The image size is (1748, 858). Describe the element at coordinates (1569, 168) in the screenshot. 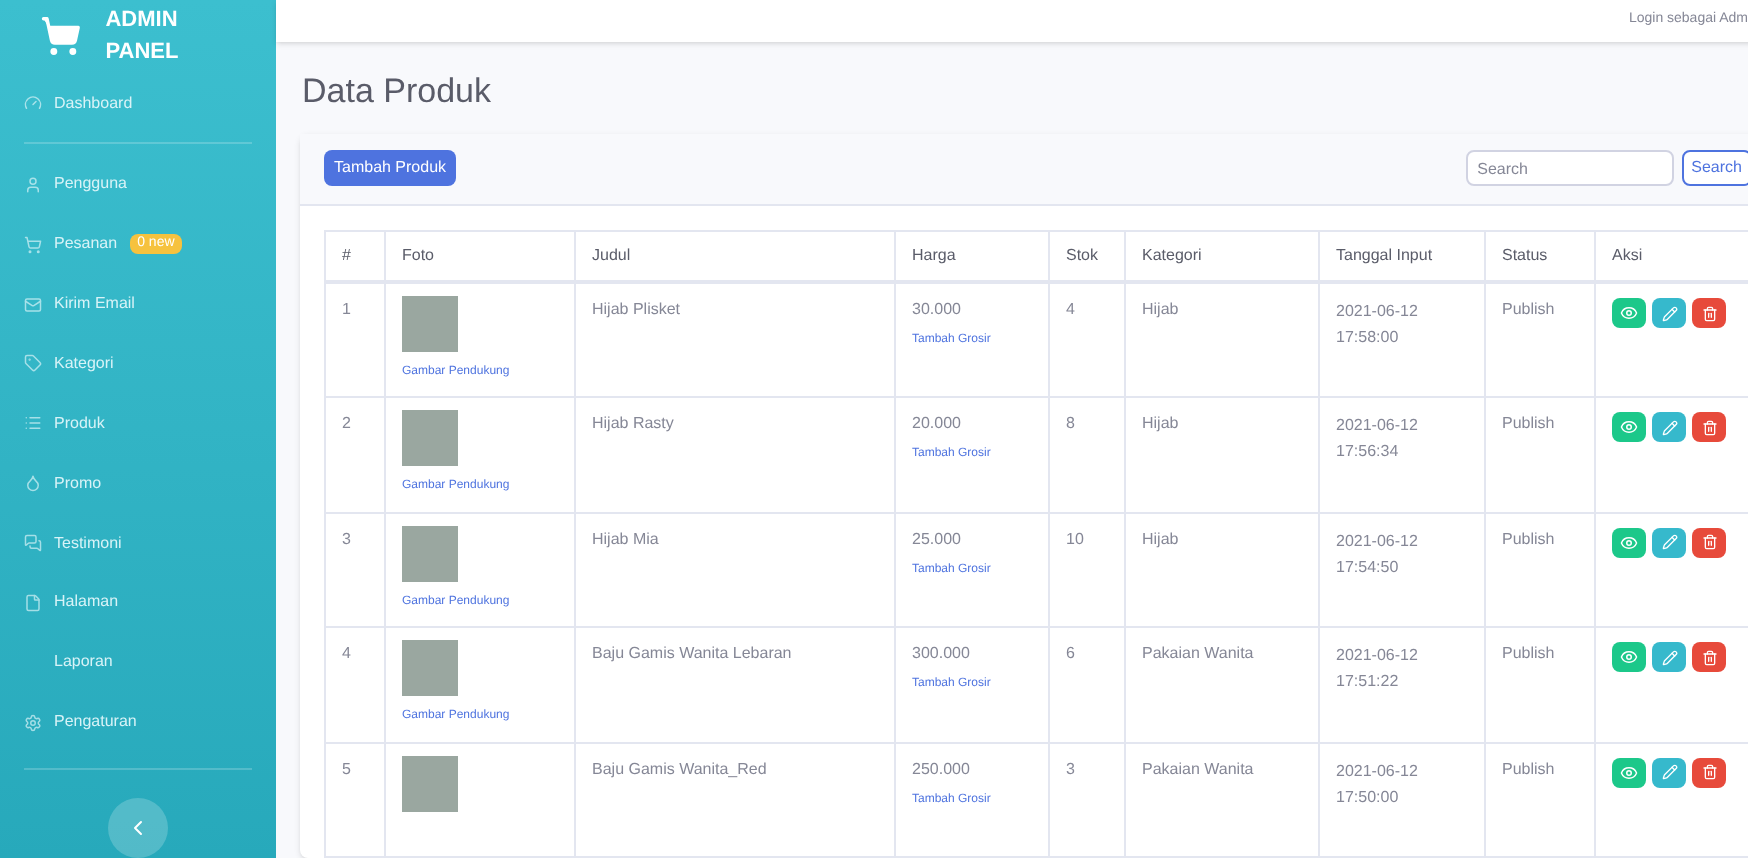

I see `search-field: Search` at that location.